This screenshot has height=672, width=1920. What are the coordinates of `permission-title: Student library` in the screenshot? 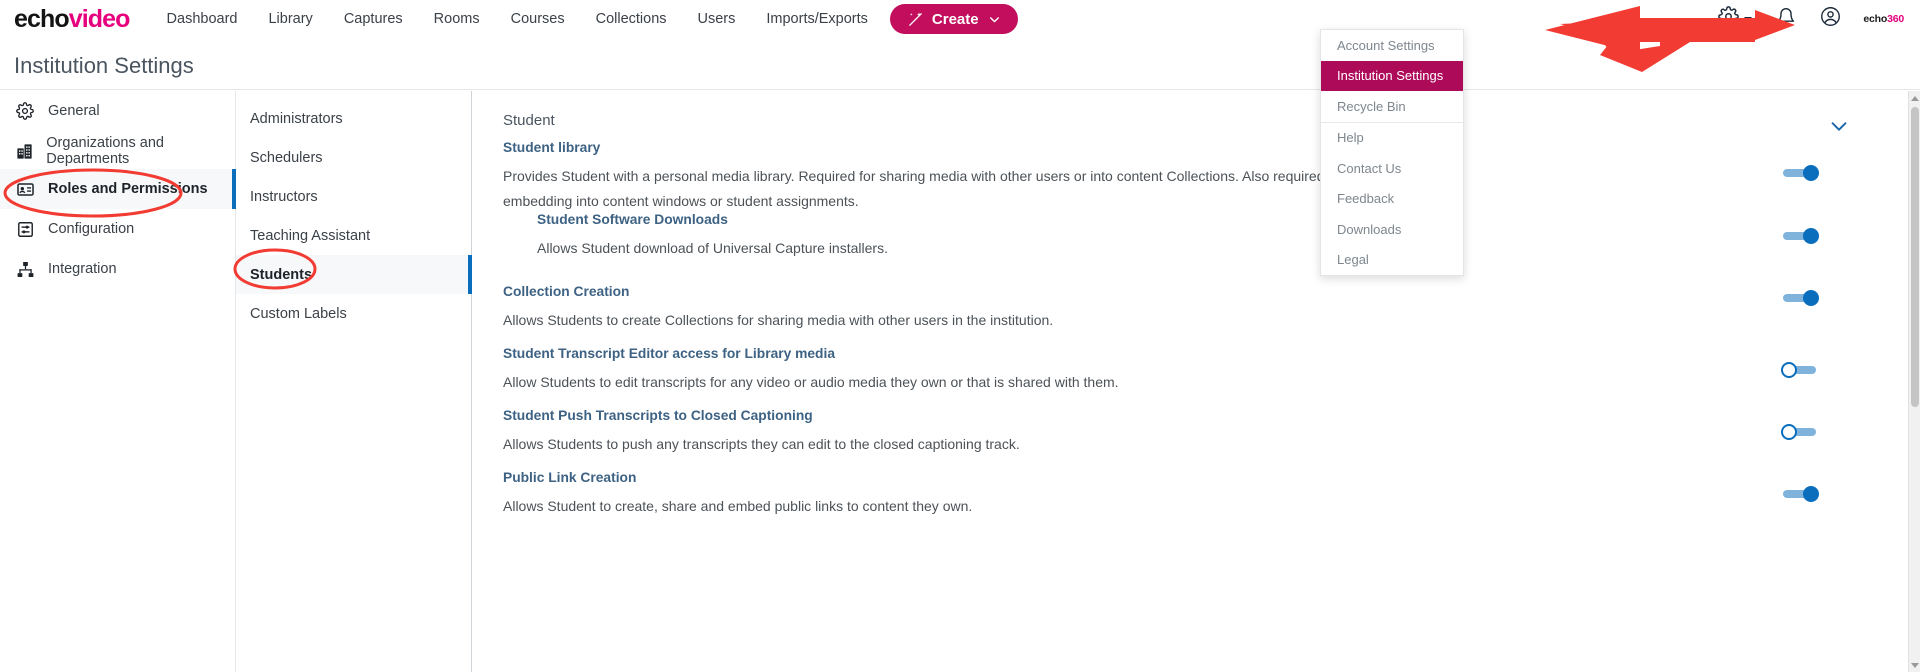 It's located at (551, 147).